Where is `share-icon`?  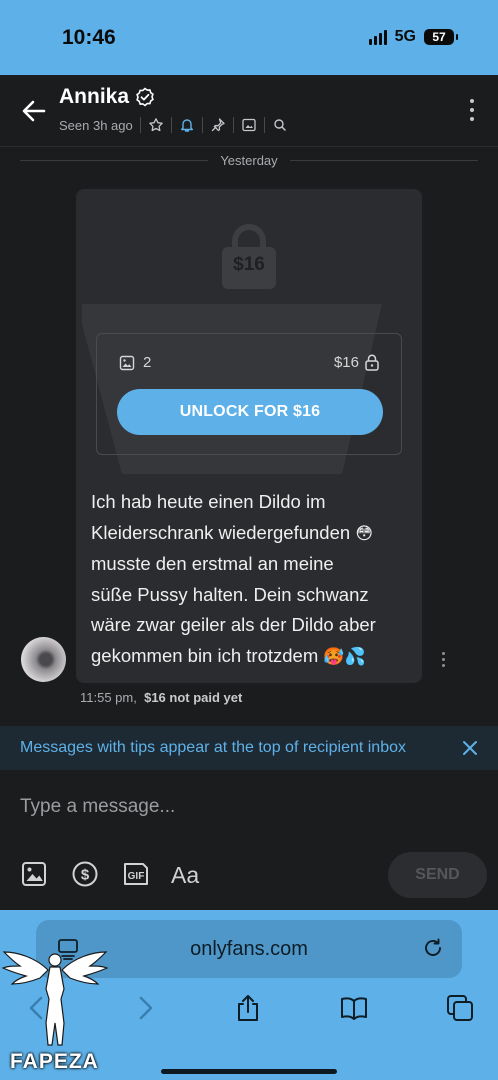 share-icon is located at coordinates (248, 1008).